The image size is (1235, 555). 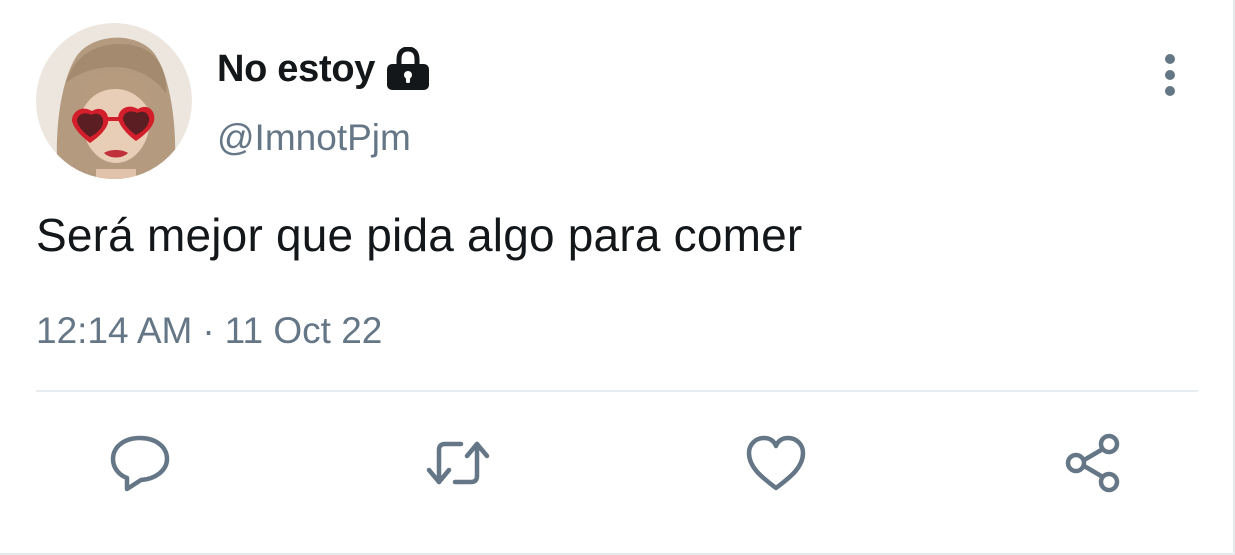 I want to click on tweet-time: 12:14 AM, so click(x=114, y=330).